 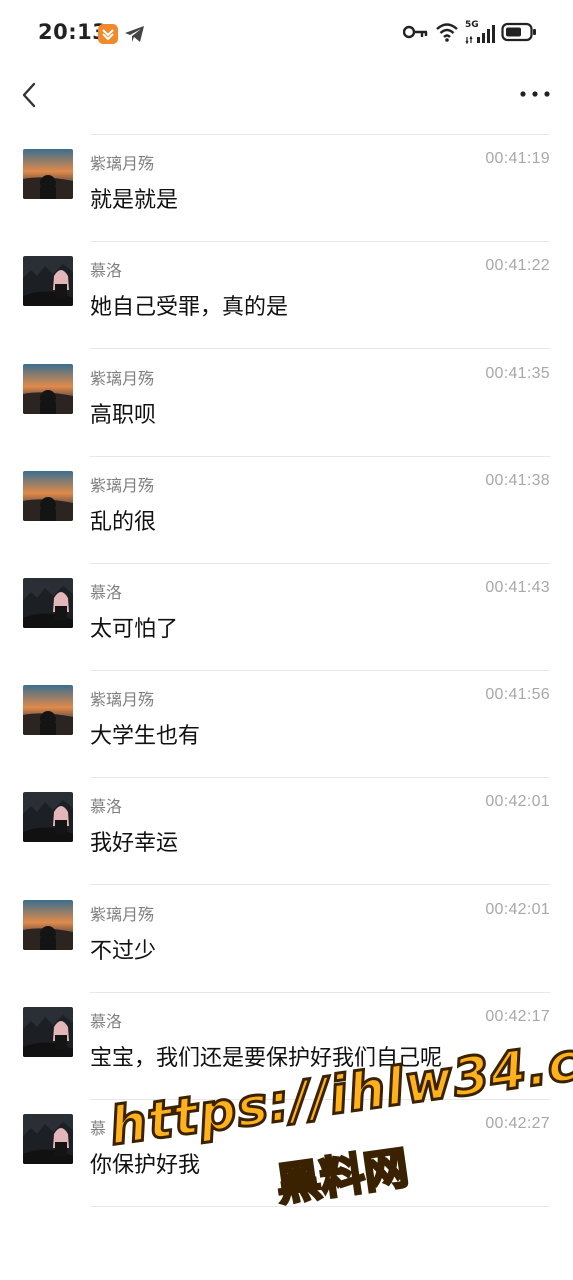 What do you see at coordinates (286, 129) in the screenshot?
I see `message-item: 那么大的一个娃` at bounding box center [286, 129].